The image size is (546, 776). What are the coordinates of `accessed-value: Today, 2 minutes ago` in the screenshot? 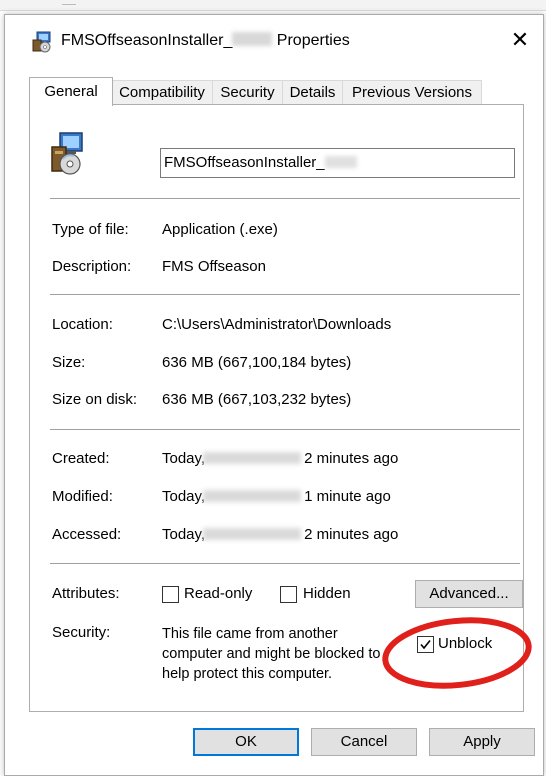 It's located at (280, 534).